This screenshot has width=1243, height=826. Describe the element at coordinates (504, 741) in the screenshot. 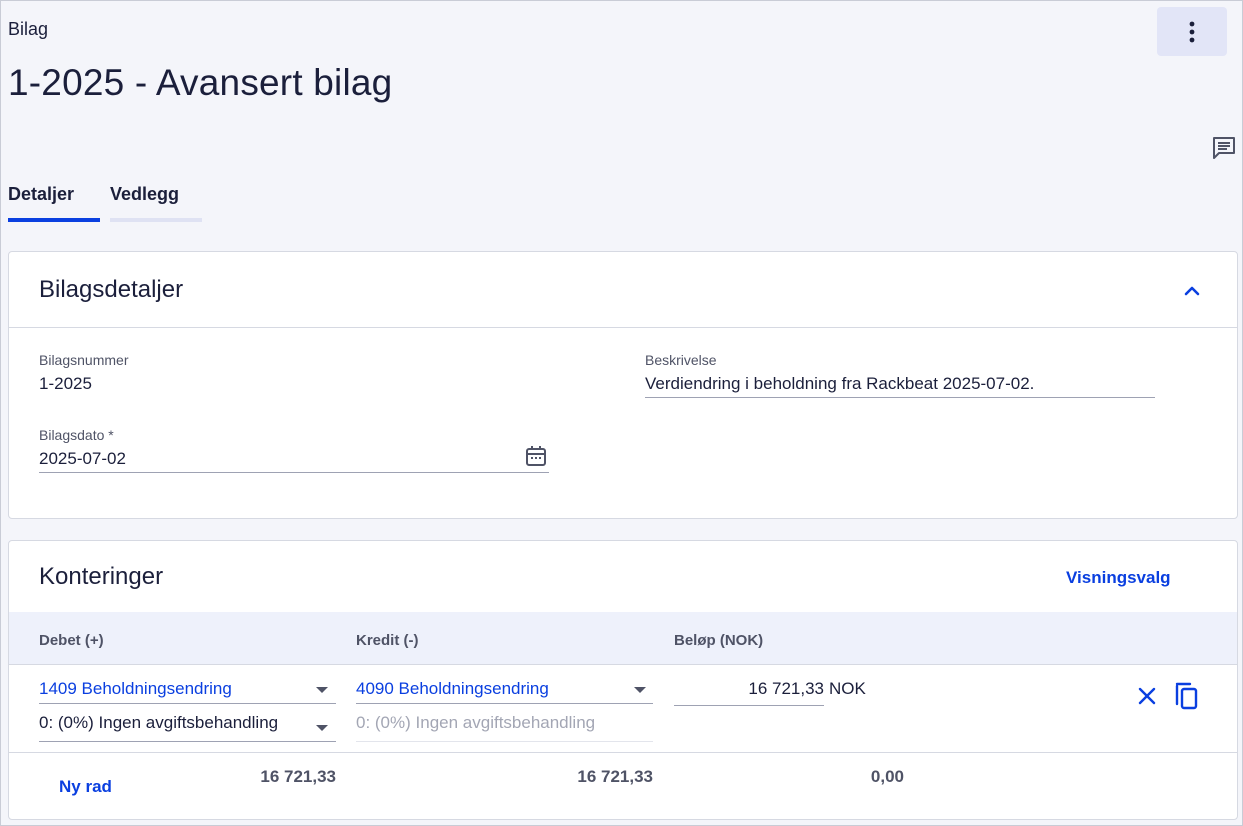

I see `credit-vat-underline` at that location.